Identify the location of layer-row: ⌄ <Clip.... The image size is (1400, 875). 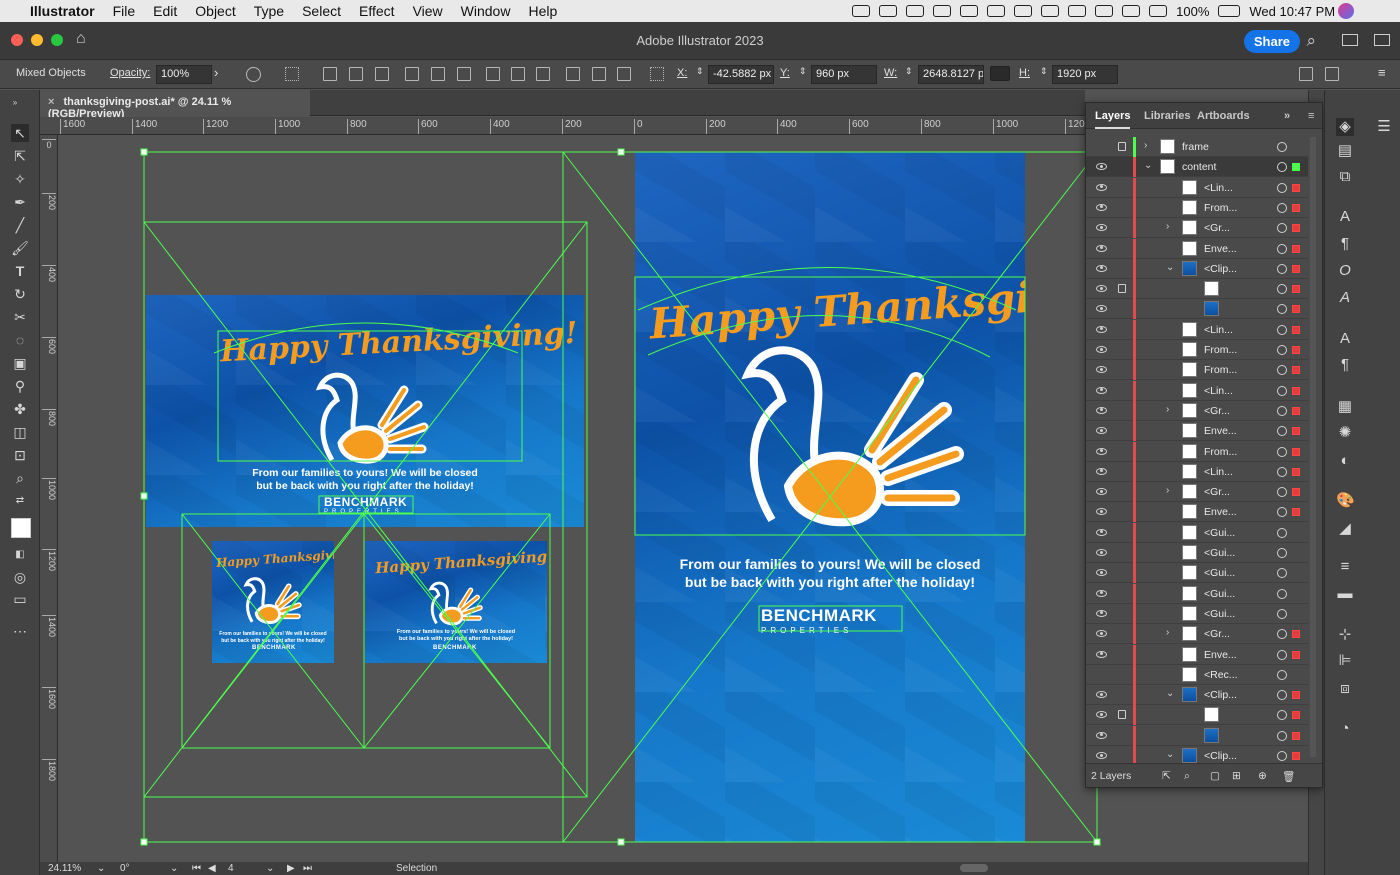
(1197, 268).